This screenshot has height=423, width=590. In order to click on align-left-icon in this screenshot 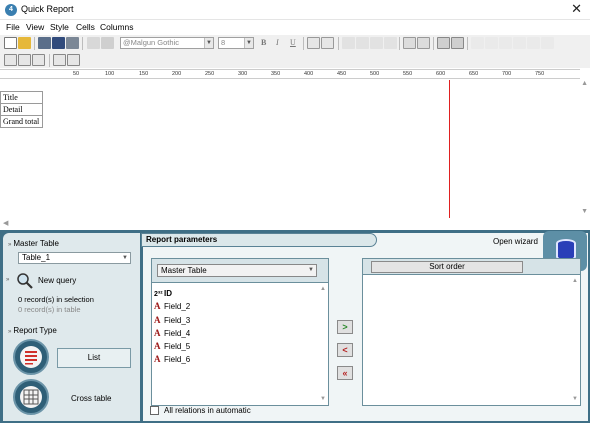, I will do `click(348, 43)`.